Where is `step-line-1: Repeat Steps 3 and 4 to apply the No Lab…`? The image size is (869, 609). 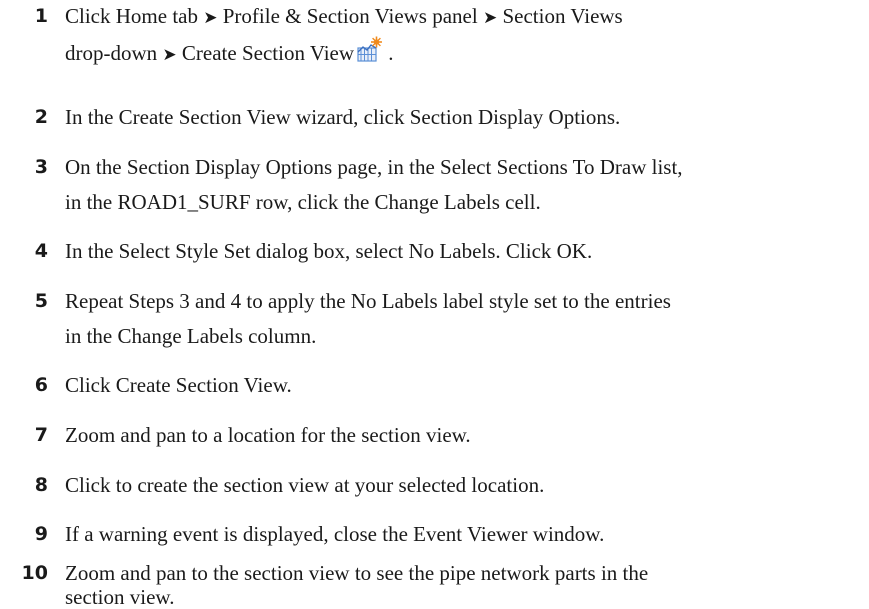
step-line-1: Repeat Steps 3 and 4 to apply the No Lab… is located at coordinates (368, 301).